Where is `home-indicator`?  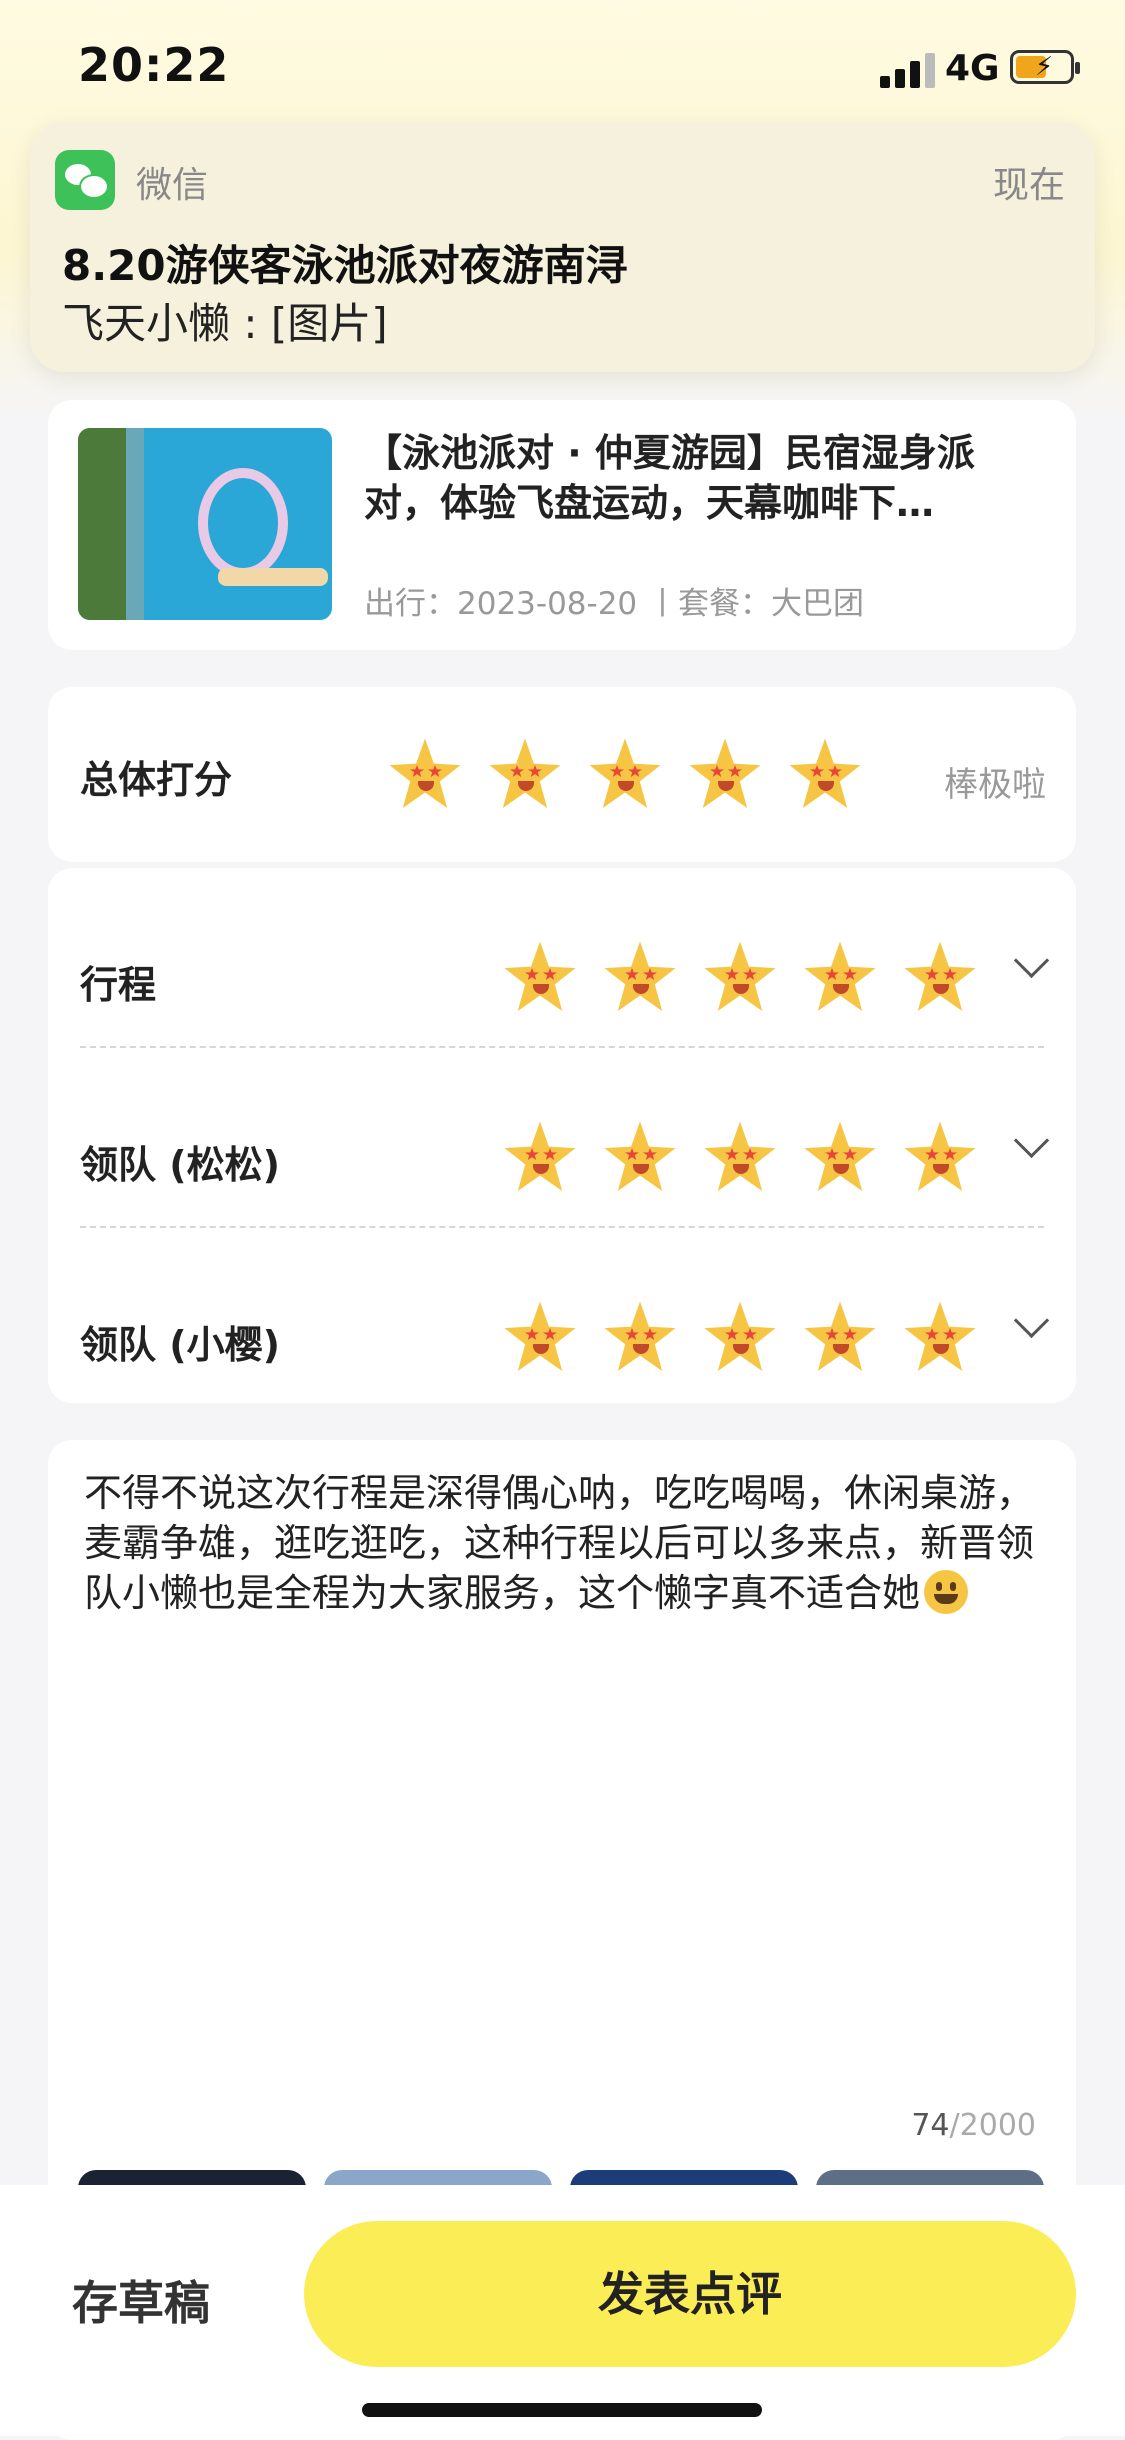
home-indicator is located at coordinates (562, 2410).